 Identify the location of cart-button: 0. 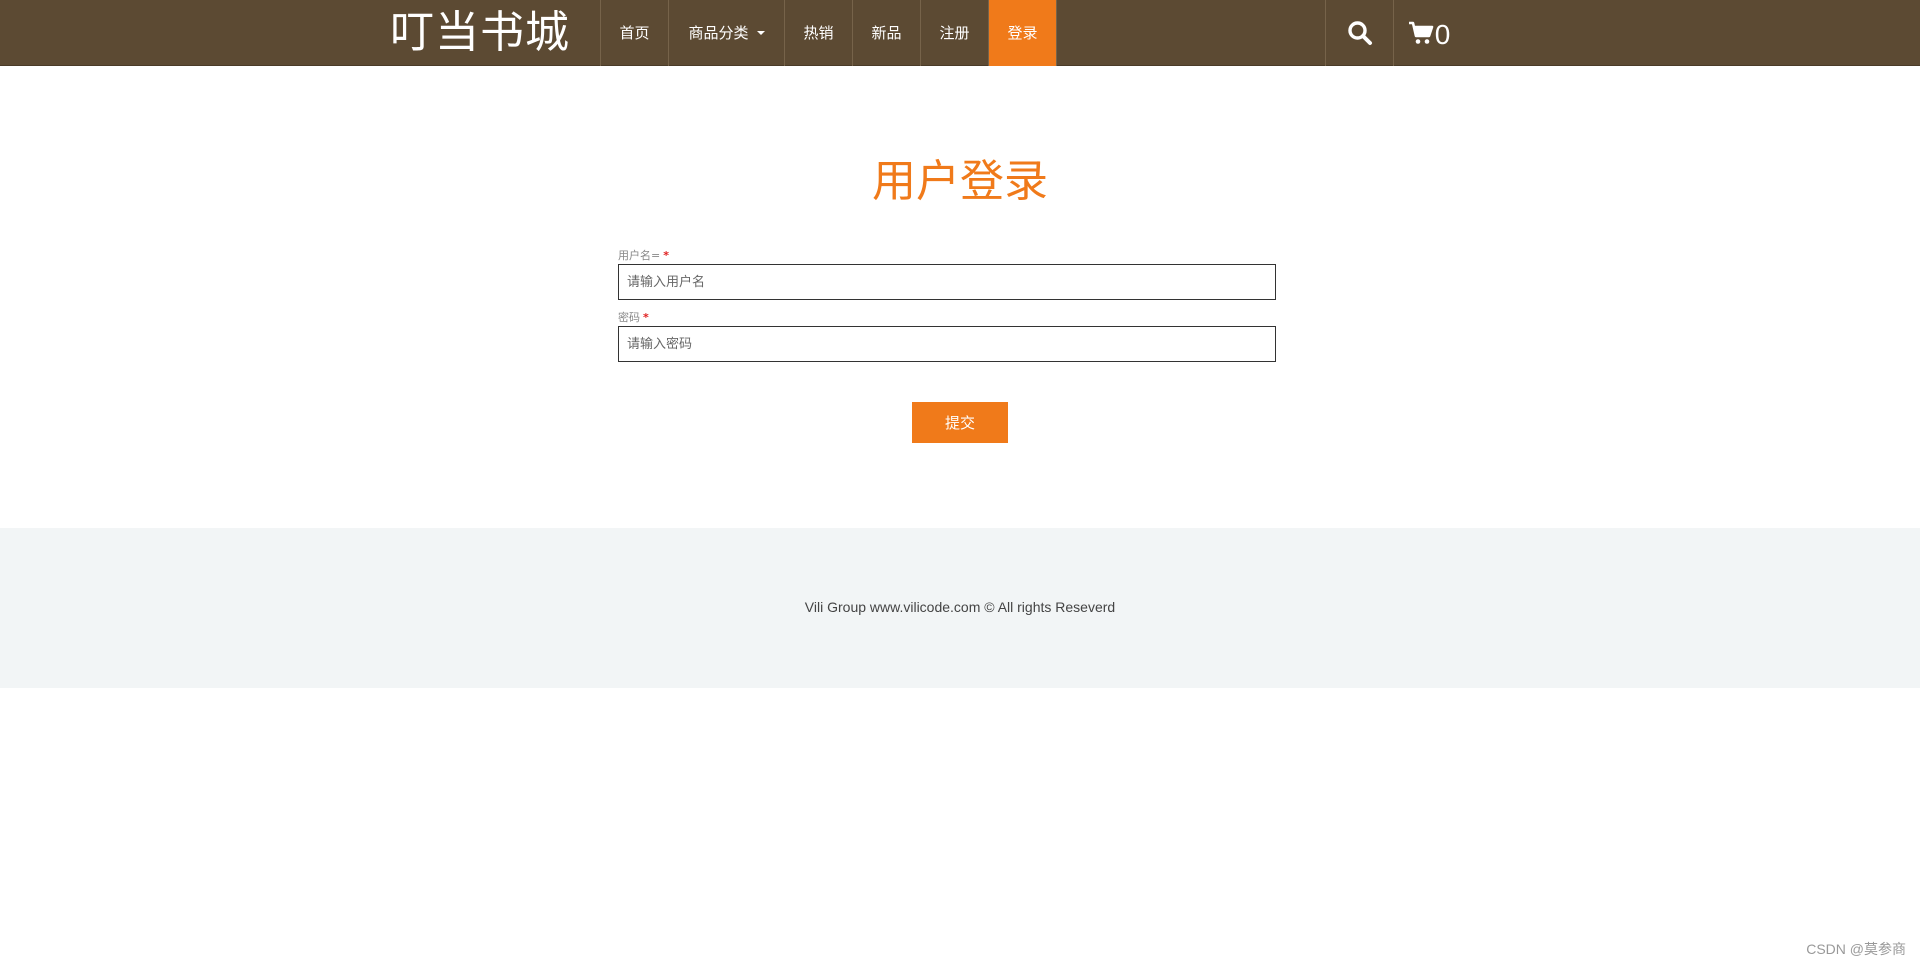
(1429, 33).